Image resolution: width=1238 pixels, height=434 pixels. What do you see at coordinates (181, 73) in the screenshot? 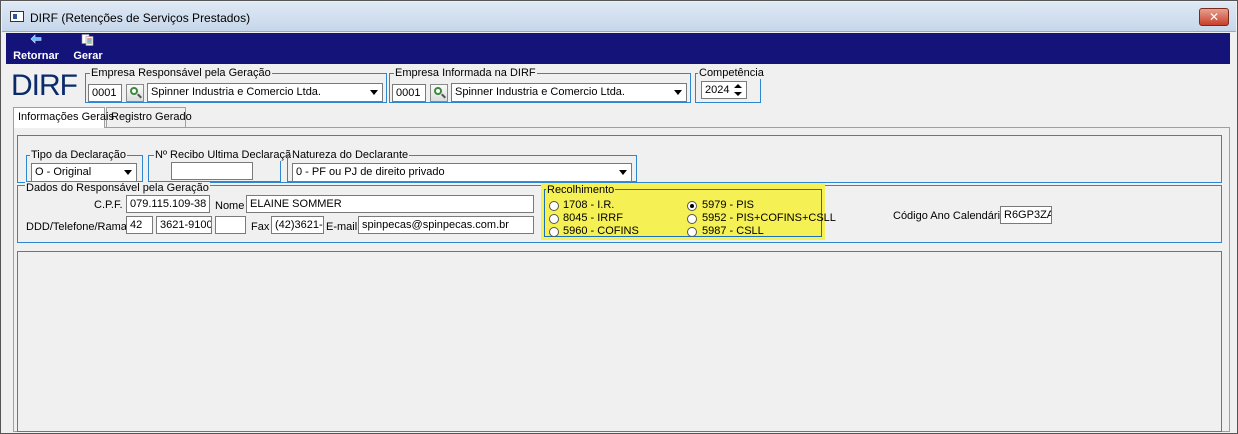
I see `empresa-responsavel-legend: Empresa Responsável pela Geração` at bounding box center [181, 73].